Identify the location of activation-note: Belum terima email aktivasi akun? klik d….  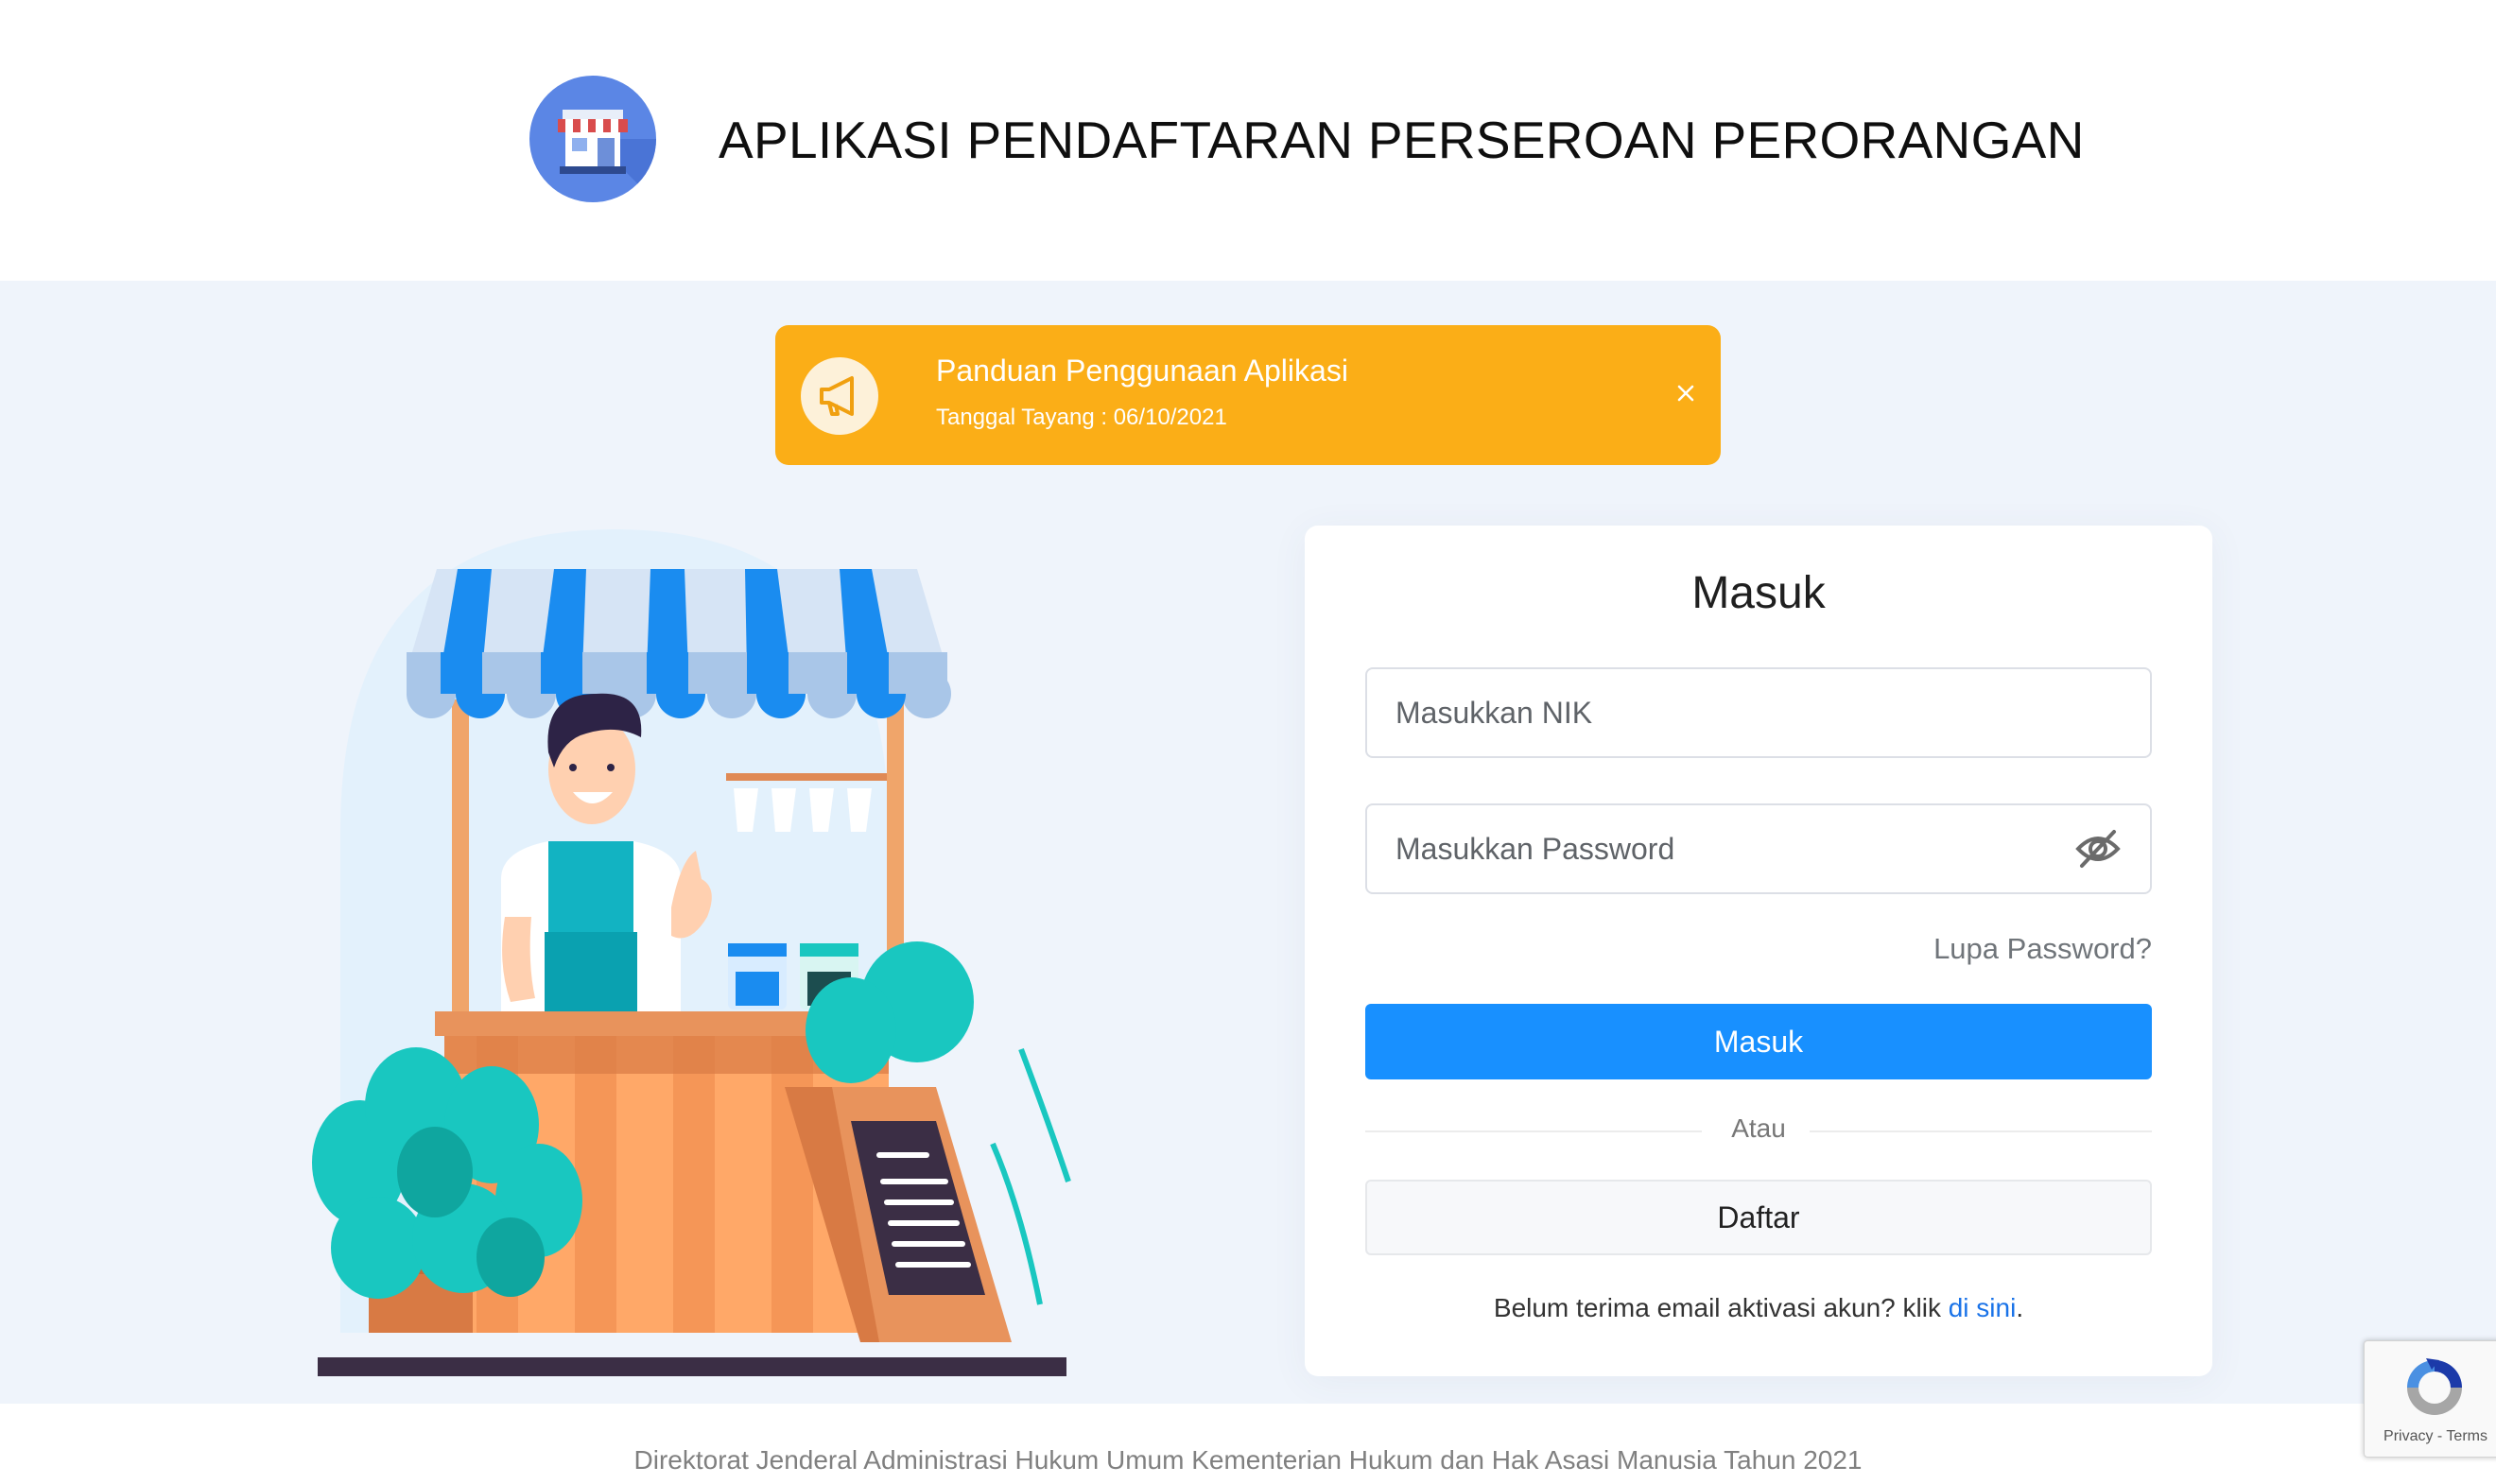
(1758, 1308).